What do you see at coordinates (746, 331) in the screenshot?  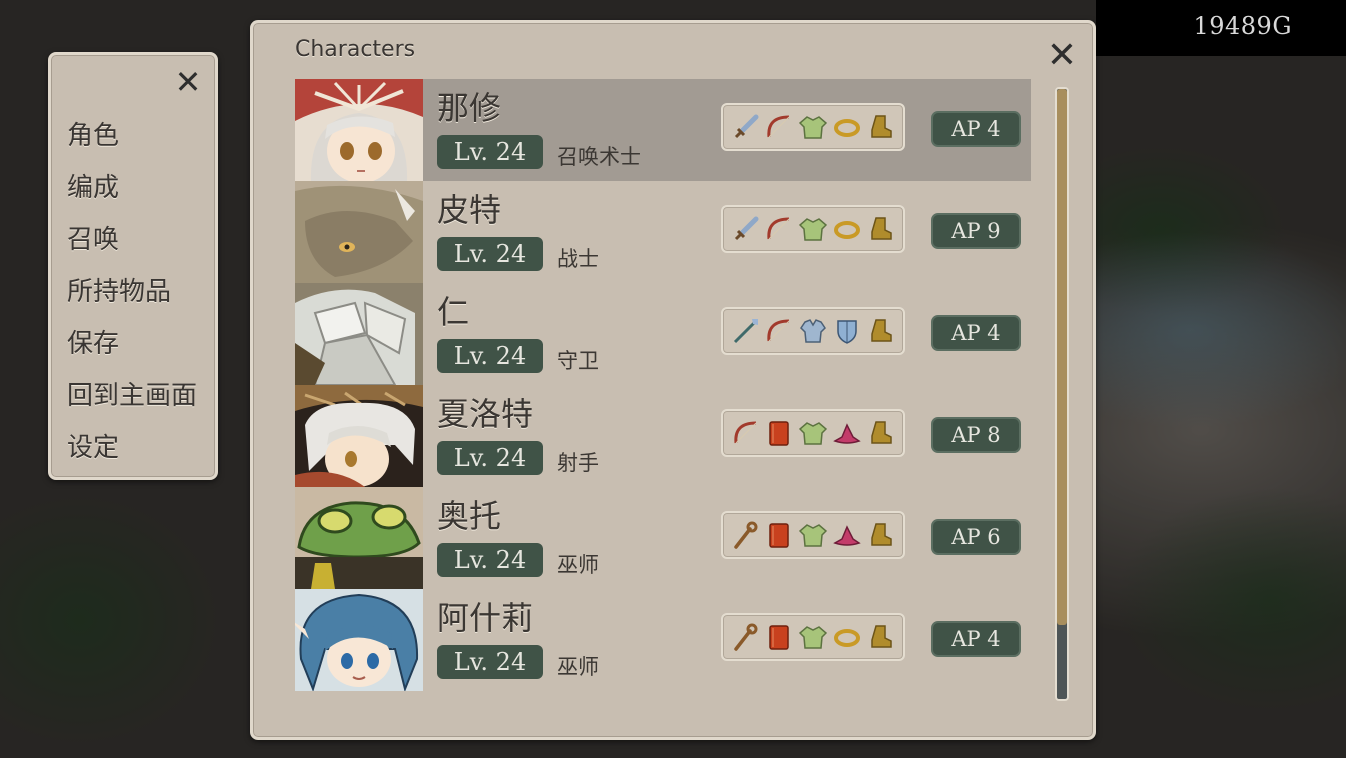 I see `spear-icon` at bounding box center [746, 331].